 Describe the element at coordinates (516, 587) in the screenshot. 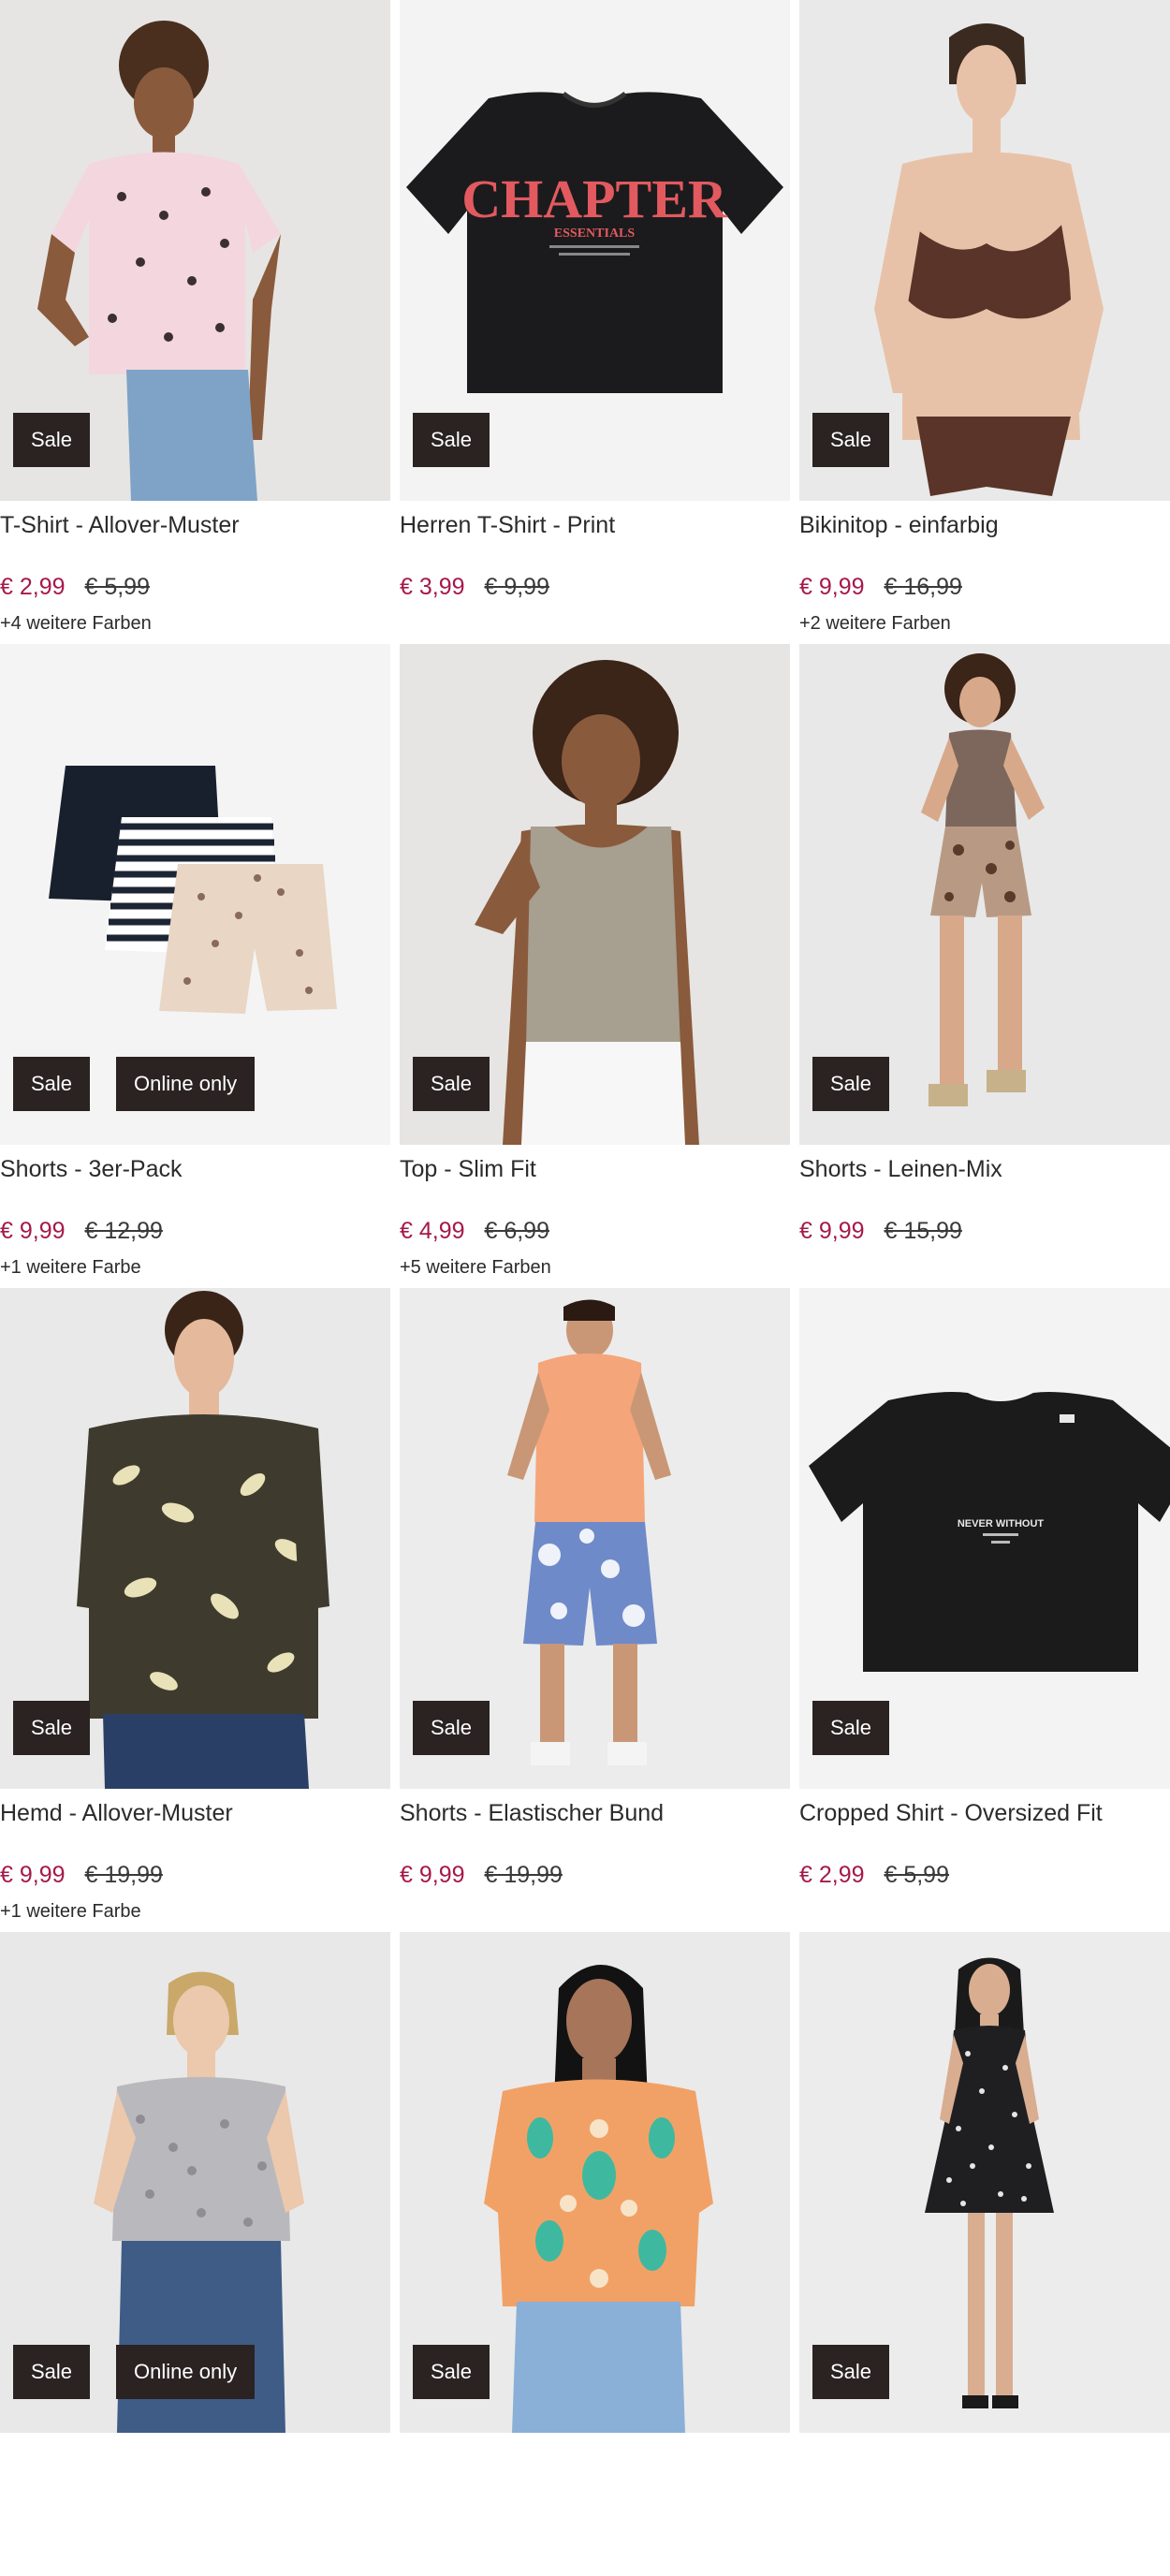

I see `original-price: € 9,99` at that location.